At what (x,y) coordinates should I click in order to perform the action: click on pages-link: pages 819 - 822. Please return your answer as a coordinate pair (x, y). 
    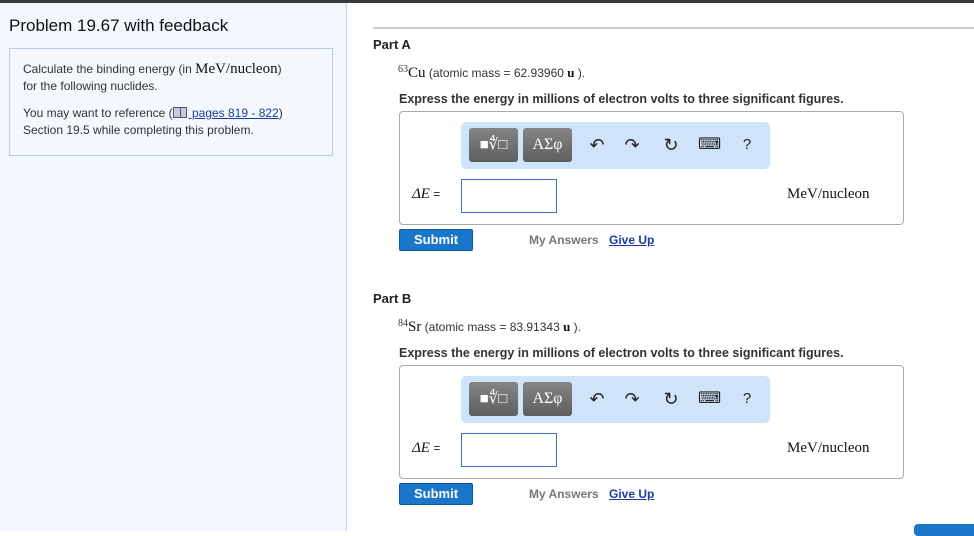
    Looking at the image, I should click on (234, 113).